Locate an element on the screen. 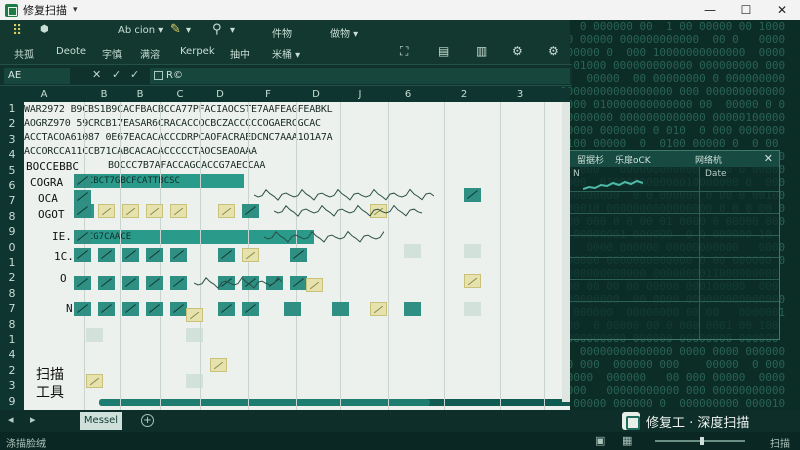 This screenshot has height=450, width=800. chart-icon: ⛶ is located at coordinates (404, 51).